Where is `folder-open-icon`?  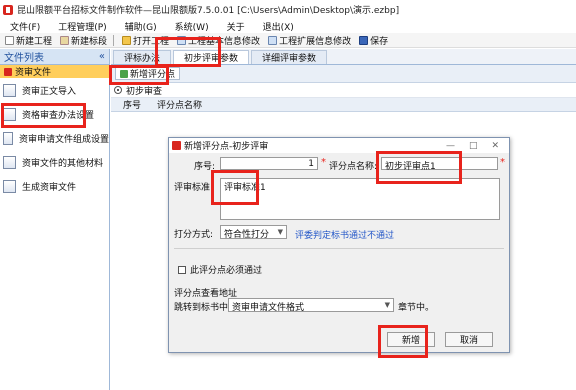
folder-open-icon is located at coordinates (127, 40).